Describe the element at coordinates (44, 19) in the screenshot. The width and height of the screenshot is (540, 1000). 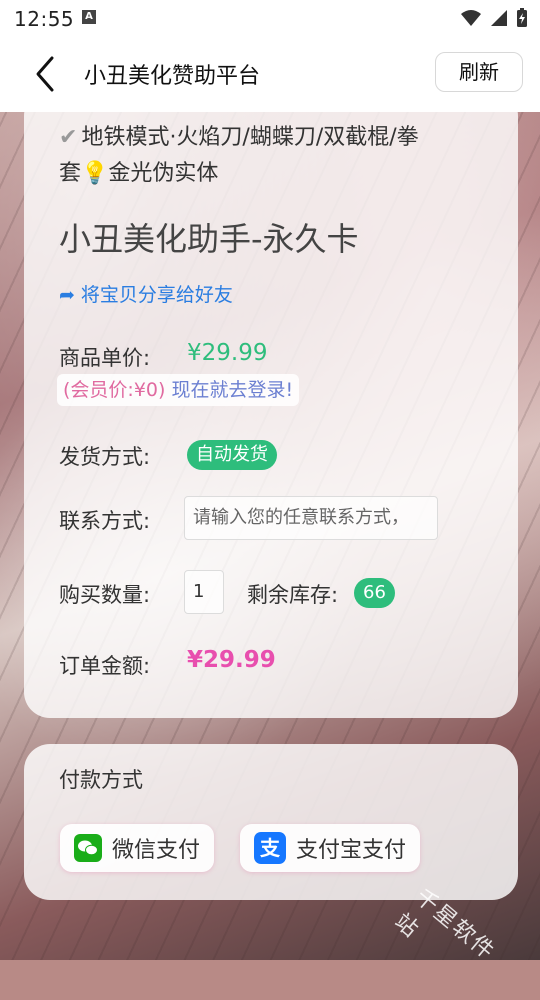
I see `status-time: 12:55` at that location.